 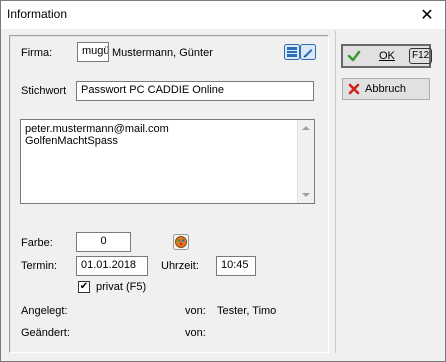 I want to click on notes-line-2: GolfenMachtSpass, so click(x=71, y=141).